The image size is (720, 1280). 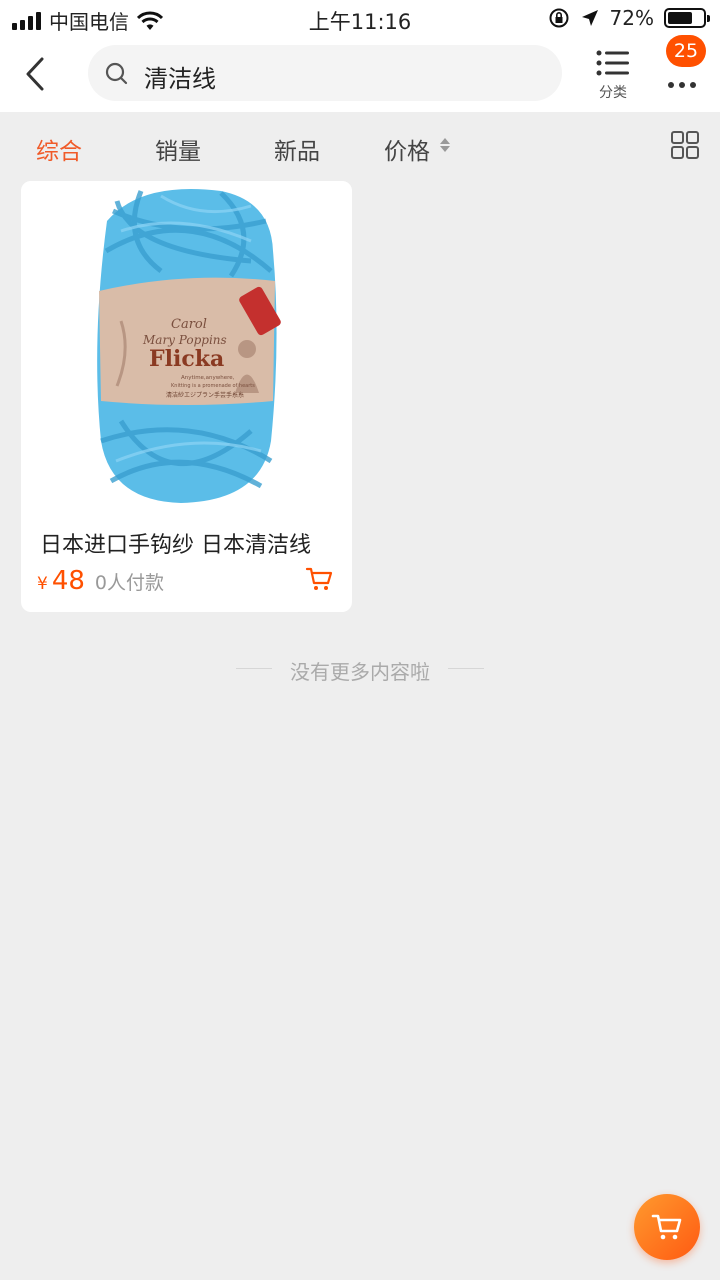 What do you see at coordinates (687, 18) in the screenshot?
I see `battery-icon` at bounding box center [687, 18].